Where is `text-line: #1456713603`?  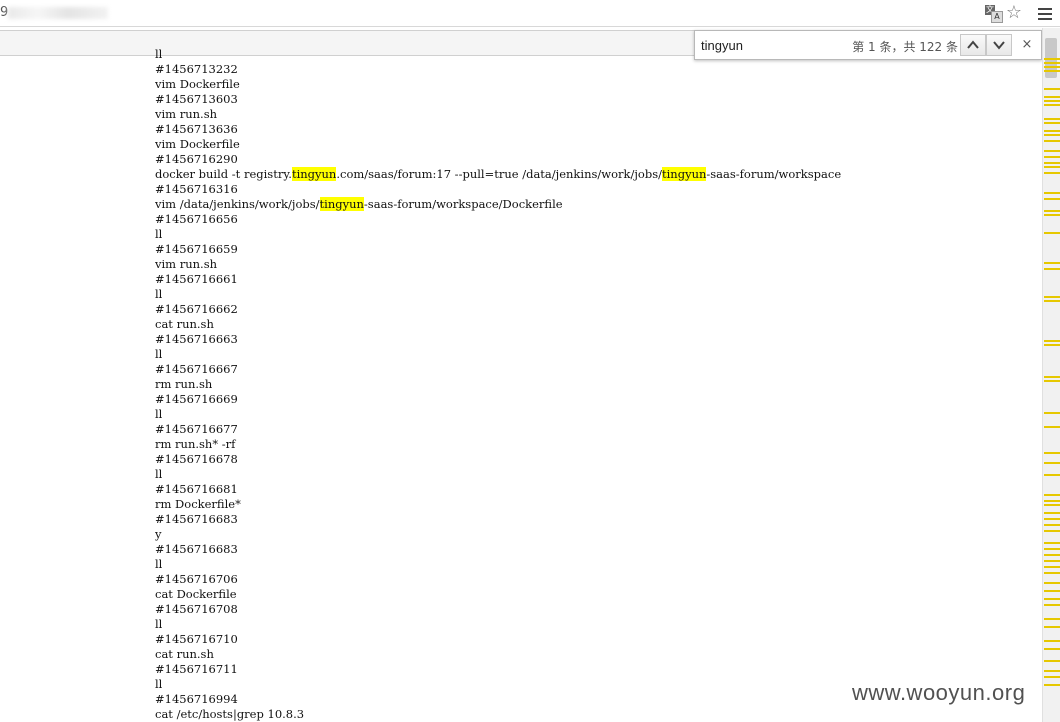 text-line: #1456713603 is located at coordinates (196, 99).